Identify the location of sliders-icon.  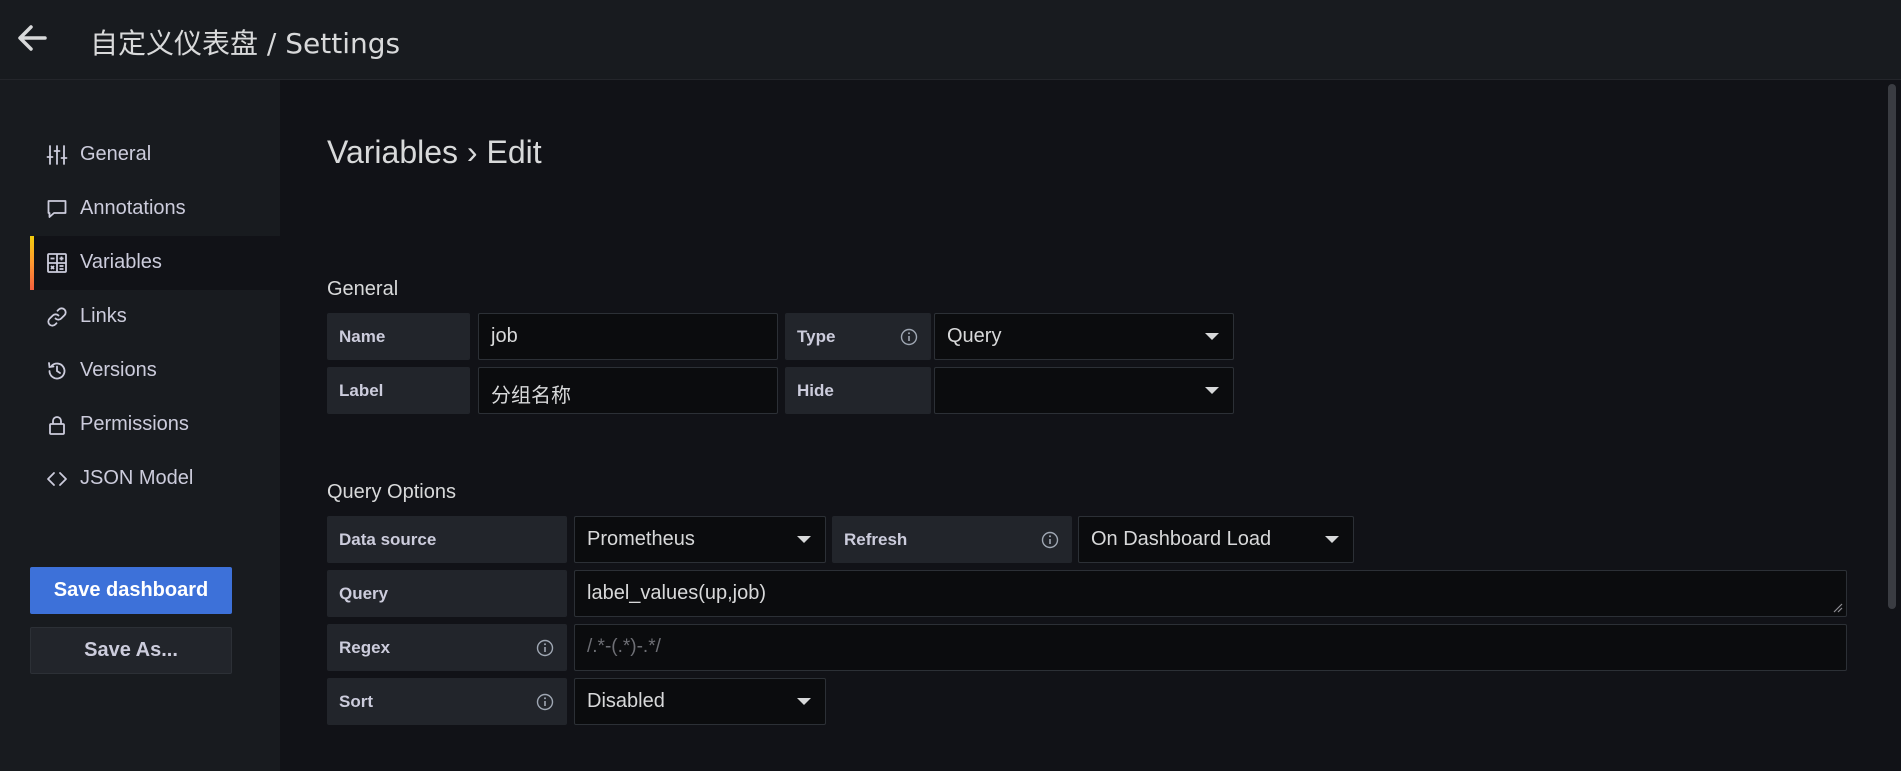
(57, 155).